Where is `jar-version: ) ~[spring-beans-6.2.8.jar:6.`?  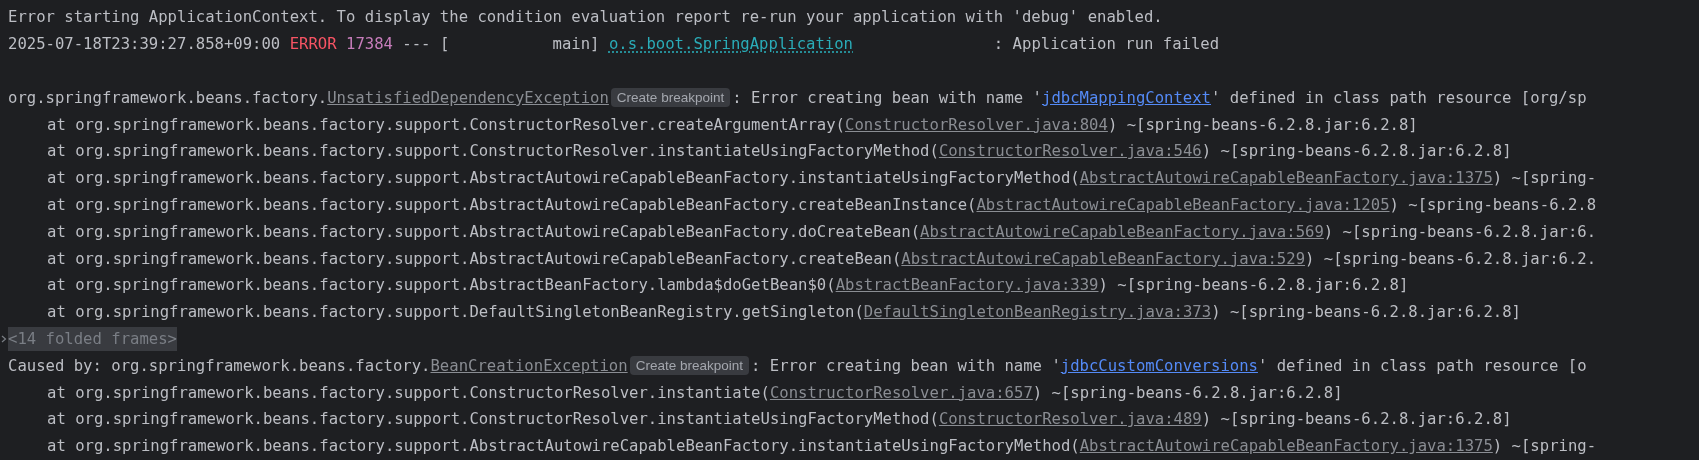
jar-version: ) ~[spring-beans-6.2.8.jar:6. is located at coordinates (1460, 231).